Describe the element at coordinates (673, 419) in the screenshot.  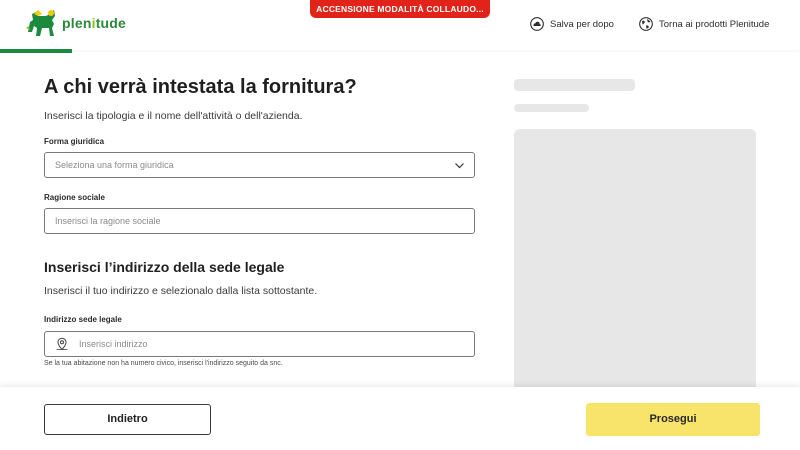
I see `continue-button: Prosegui` at that location.